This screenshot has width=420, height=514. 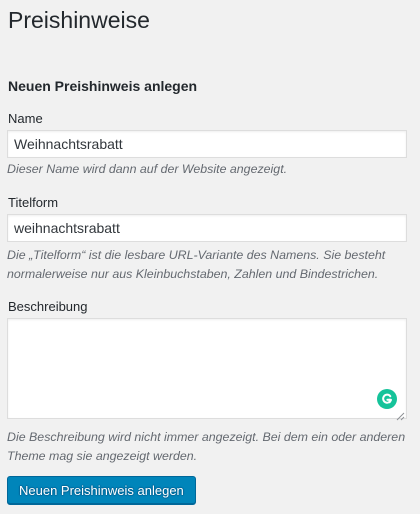 What do you see at coordinates (101, 490) in the screenshot?
I see `add-price-notice-button: Neuen Preishinweis anlegen` at bounding box center [101, 490].